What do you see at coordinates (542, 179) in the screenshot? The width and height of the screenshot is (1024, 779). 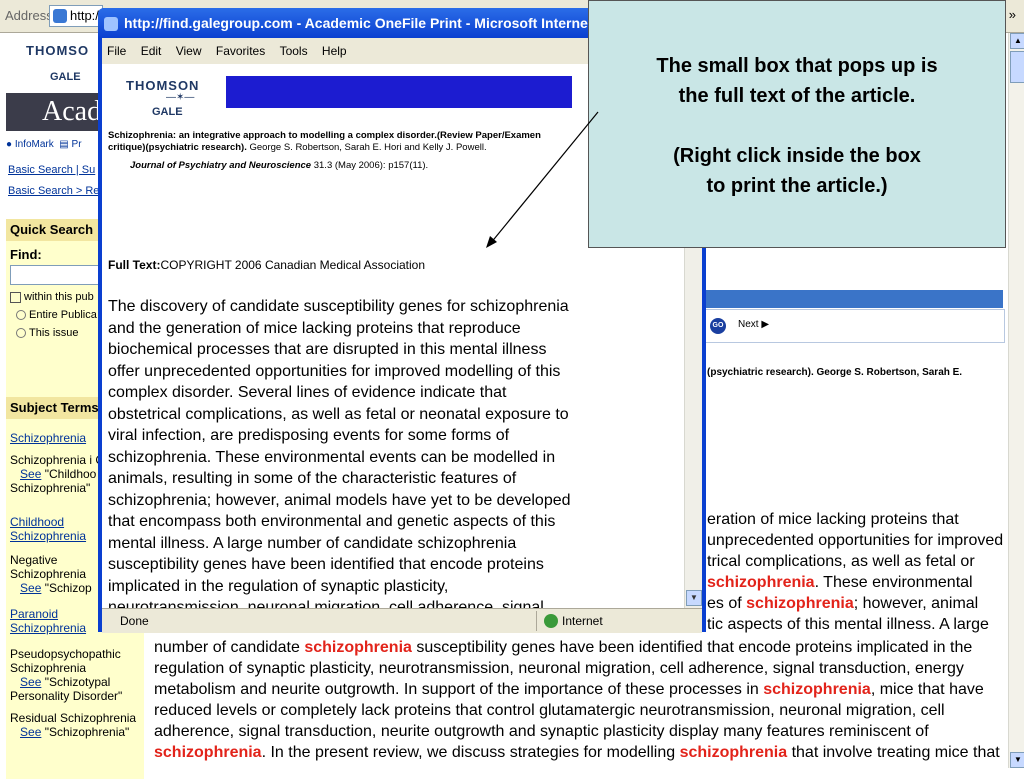 I see `callout-arrow` at bounding box center [542, 179].